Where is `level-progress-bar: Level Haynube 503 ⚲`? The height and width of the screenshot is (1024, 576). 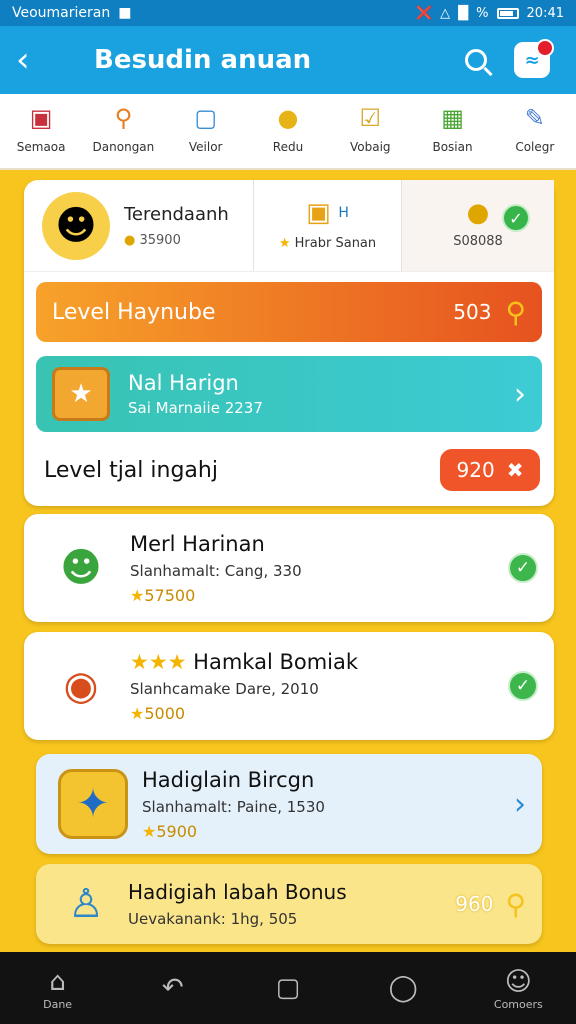 level-progress-bar: Level Haynube 503 ⚲ is located at coordinates (289, 312).